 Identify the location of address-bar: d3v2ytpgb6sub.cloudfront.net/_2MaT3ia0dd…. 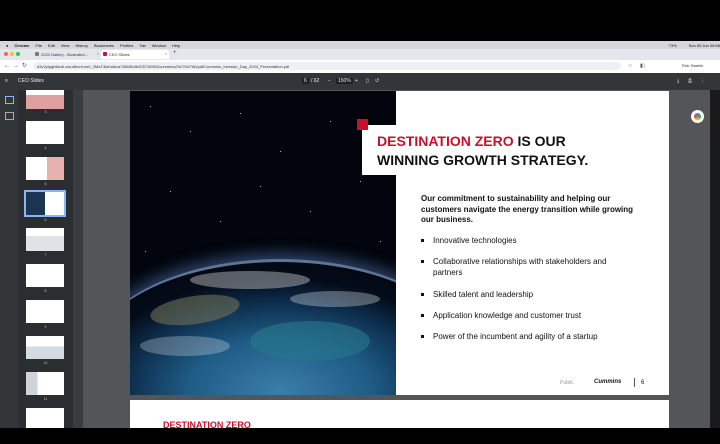
(327, 66).